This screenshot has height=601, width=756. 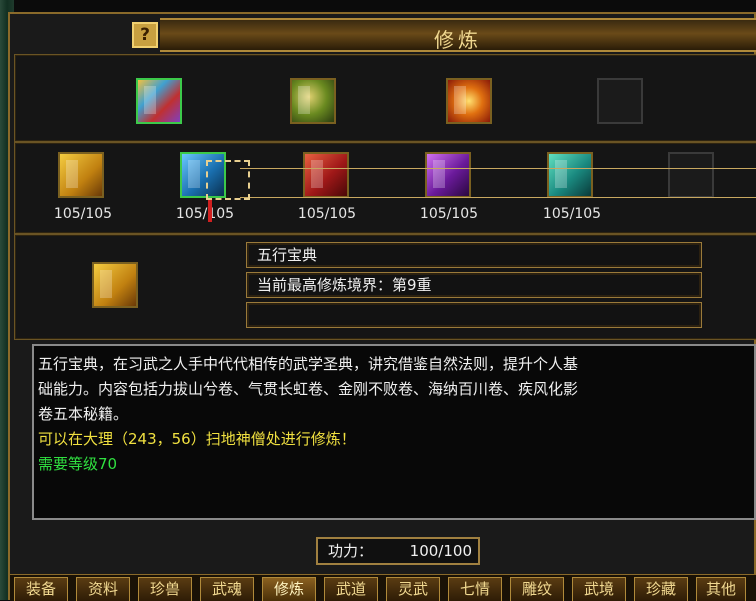 I want to click on tab-collection: 珍藏, so click(x=661, y=589).